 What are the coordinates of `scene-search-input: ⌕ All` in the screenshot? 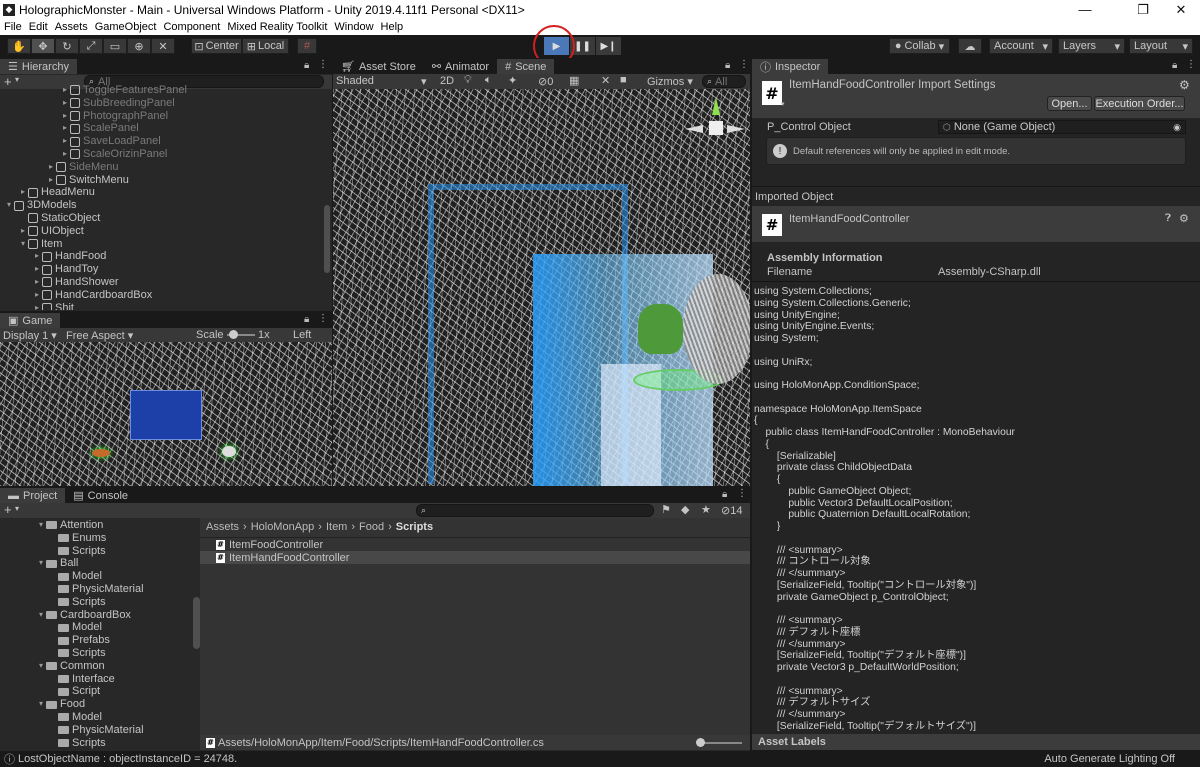 It's located at (724, 81).